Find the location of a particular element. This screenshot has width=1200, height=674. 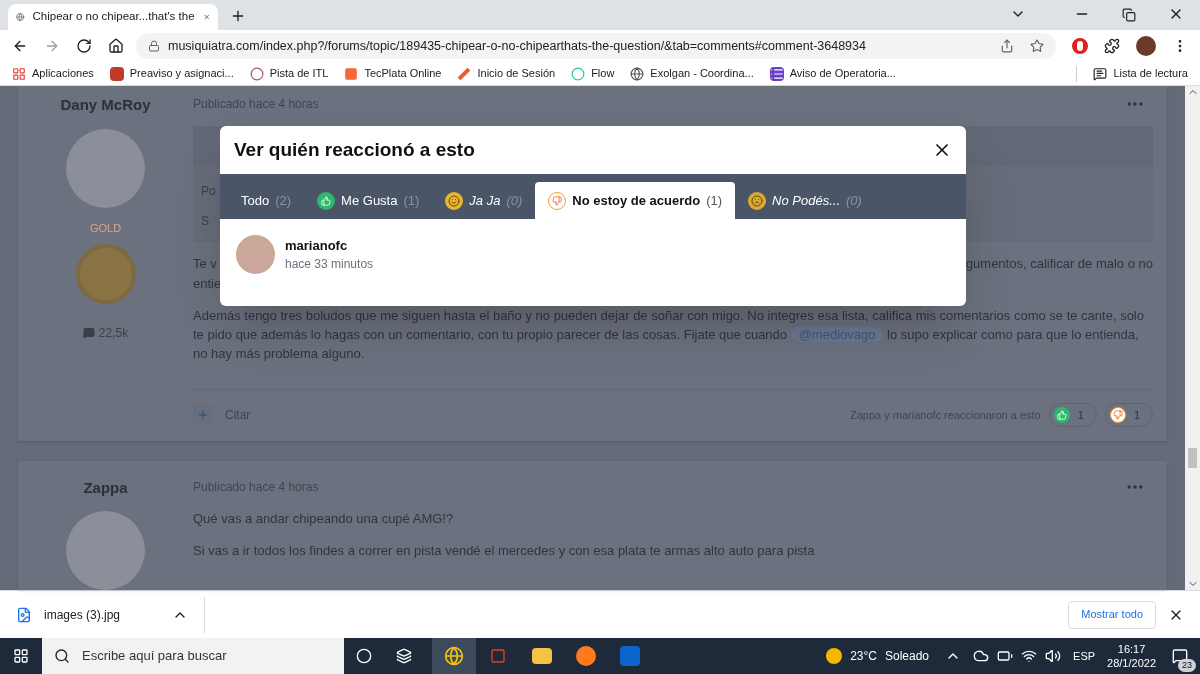

volume-icon is located at coordinates (1053, 656).